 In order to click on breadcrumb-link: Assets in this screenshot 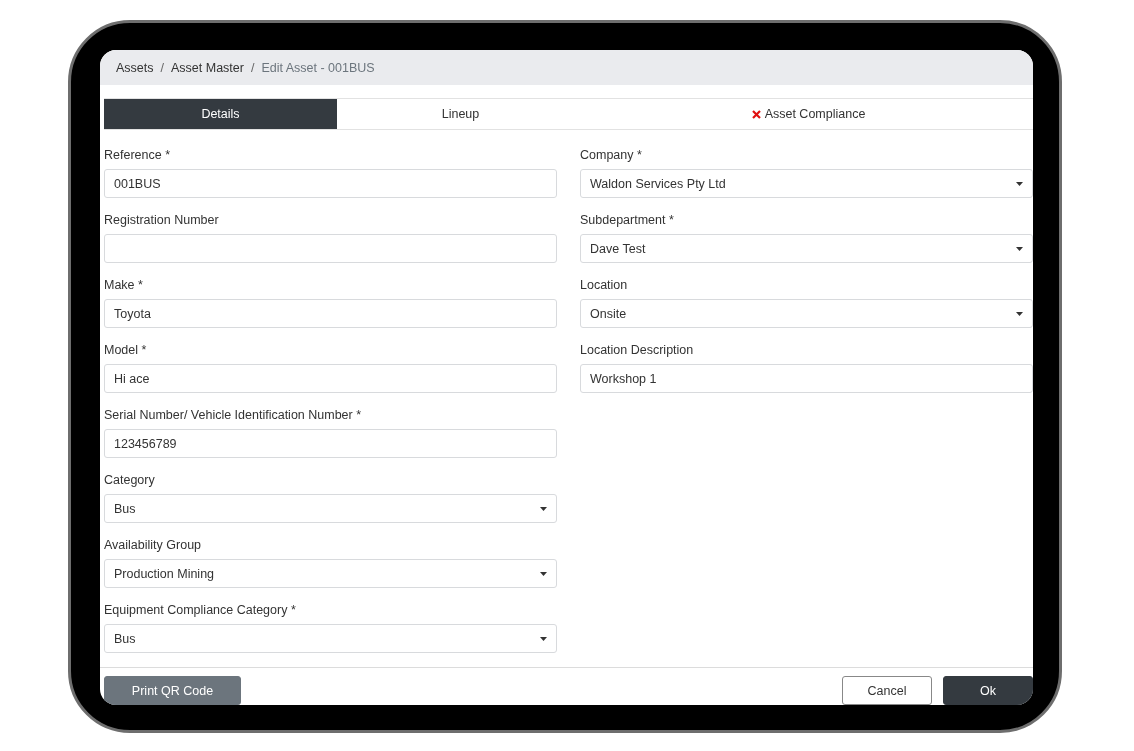, I will do `click(135, 67)`.